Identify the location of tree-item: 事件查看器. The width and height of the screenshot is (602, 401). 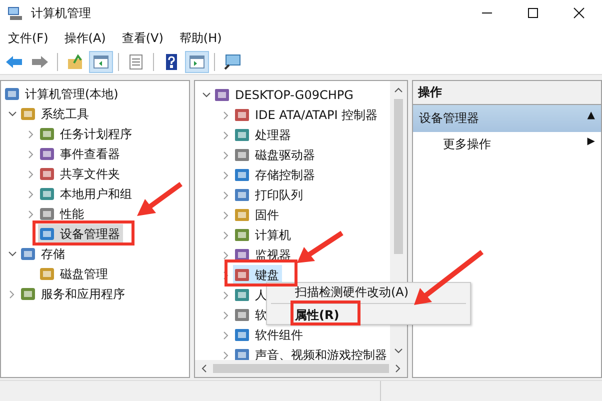
(80, 154).